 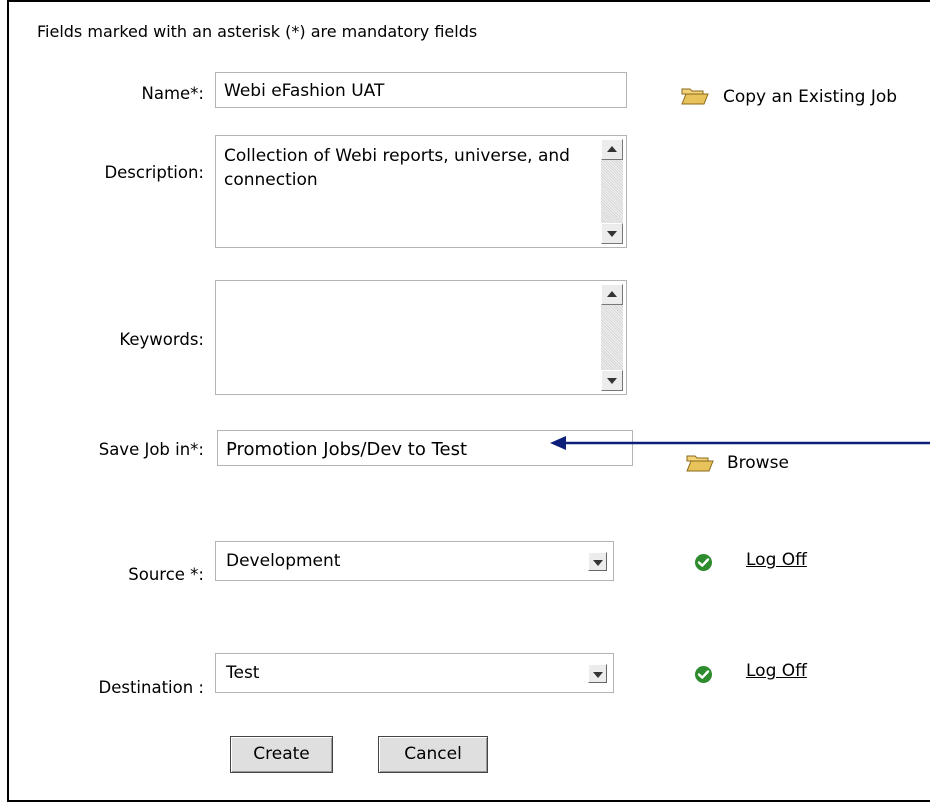 What do you see at coordinates (161, 339) in the screenshot?
I see `keywords-label: Keywords:` at bounding box center [161, 339].